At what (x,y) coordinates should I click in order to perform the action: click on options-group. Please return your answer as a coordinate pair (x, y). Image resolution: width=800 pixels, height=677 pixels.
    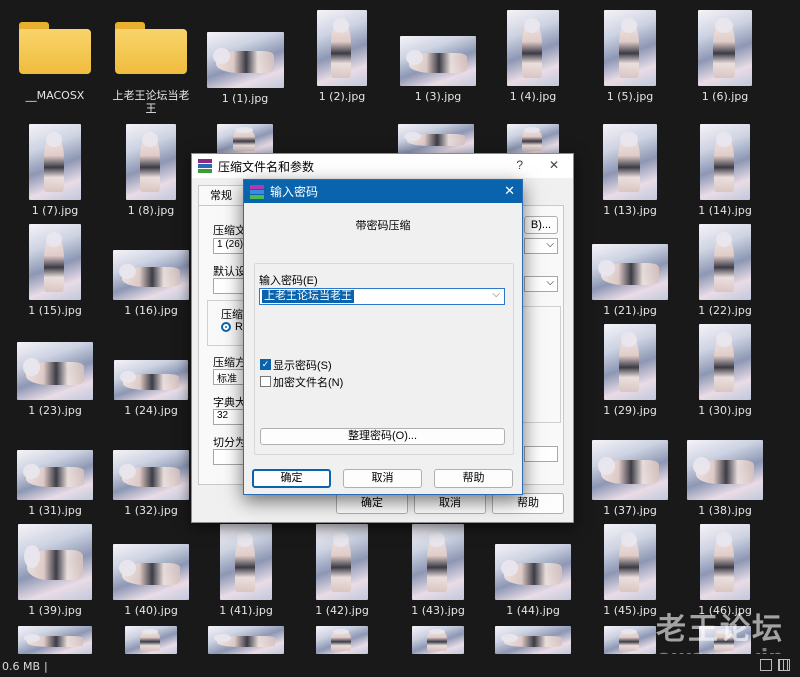
    Looking at the image, I should click on (540, 364).